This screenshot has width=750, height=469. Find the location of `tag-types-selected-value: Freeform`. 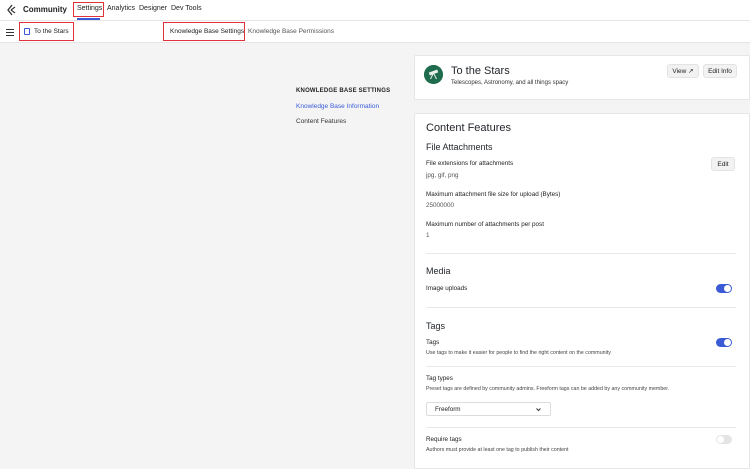

tag-types-selected-value: Freeform is located at coordinates (448, 409).